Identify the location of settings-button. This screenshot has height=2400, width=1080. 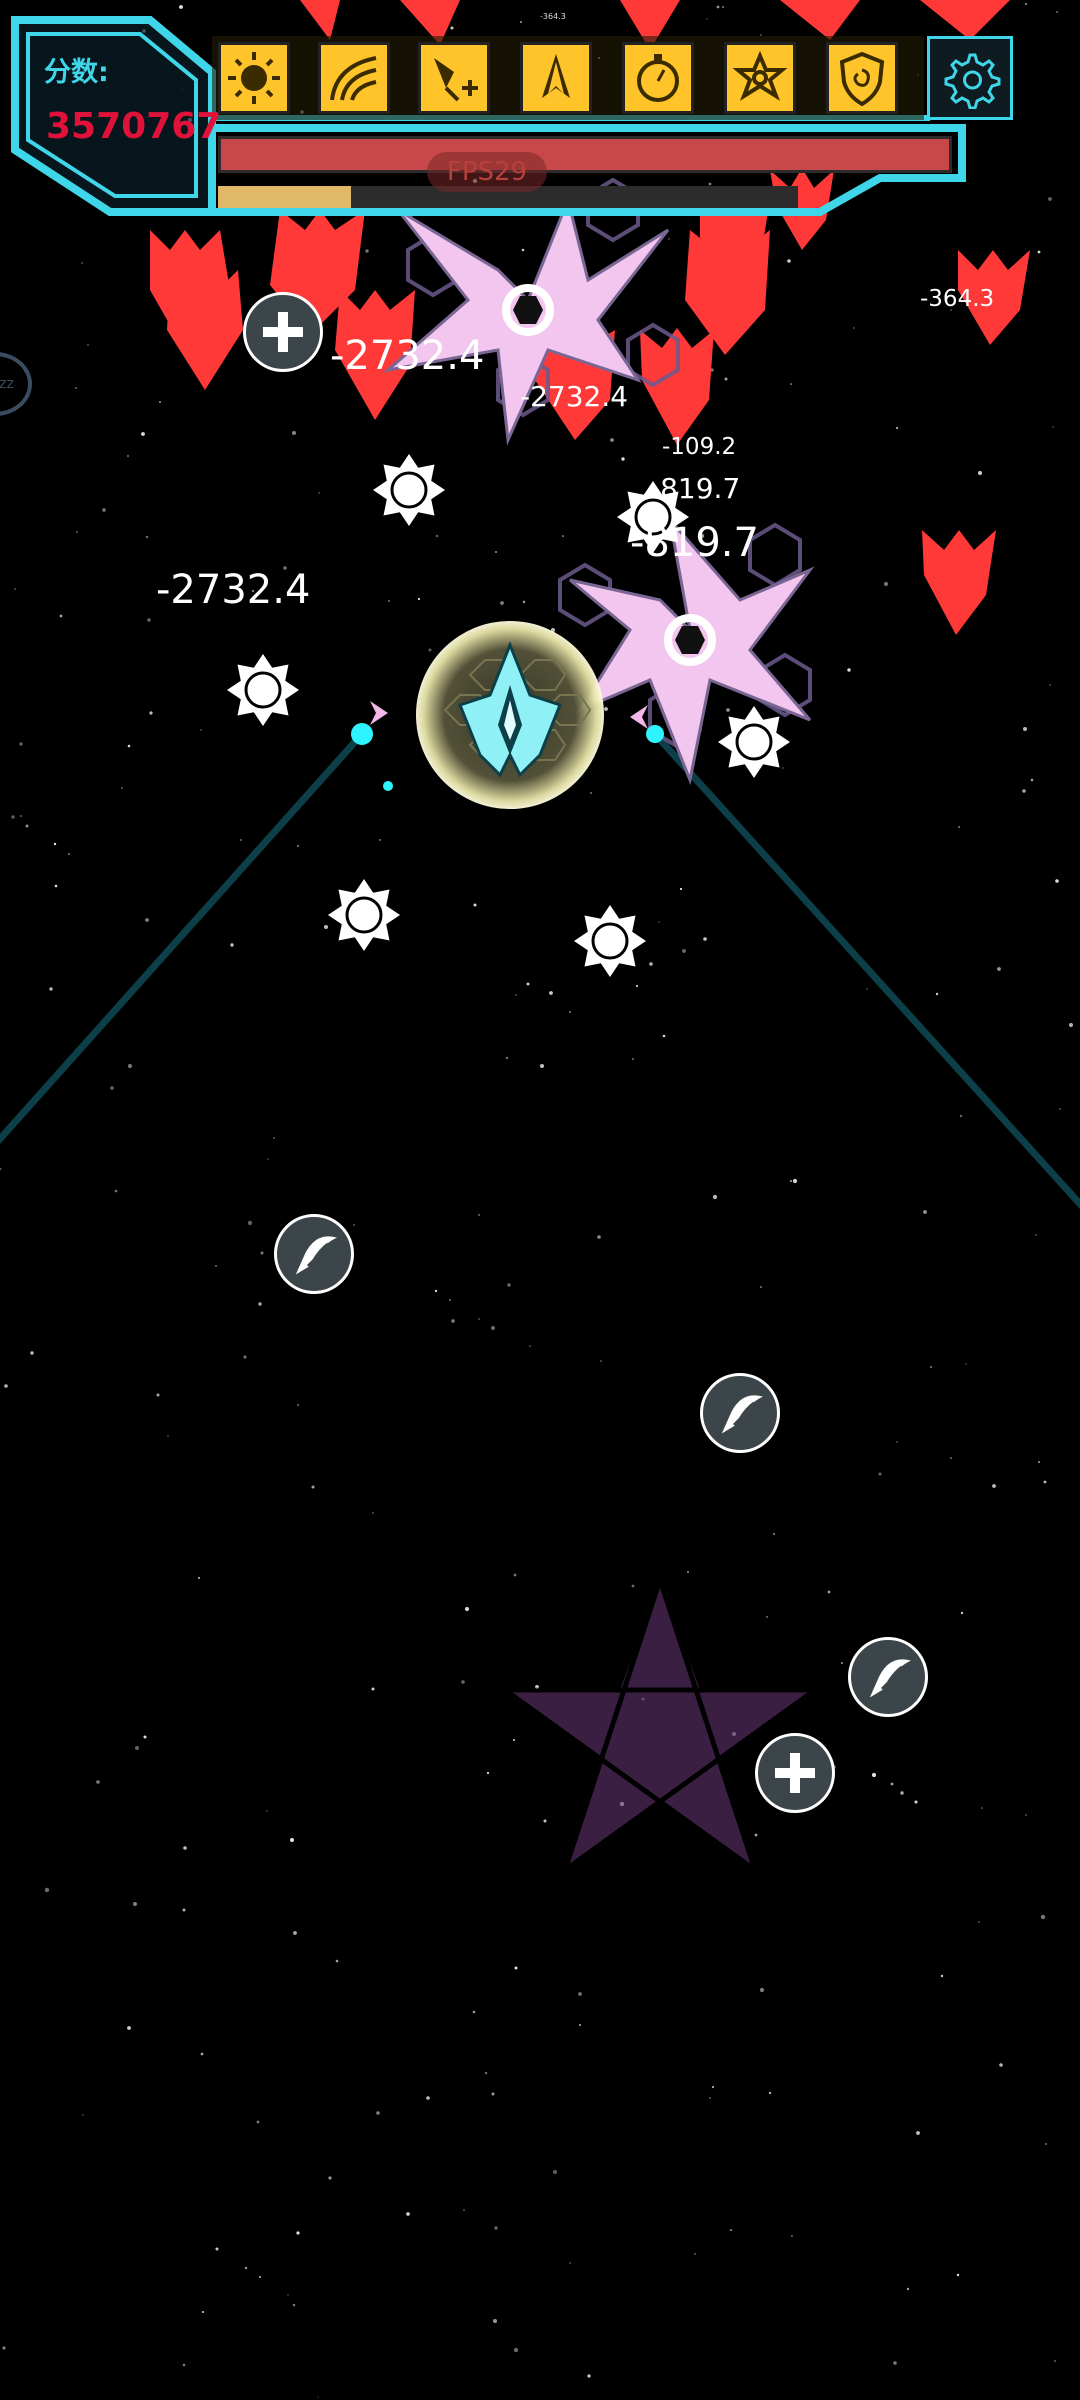
(970, 78).